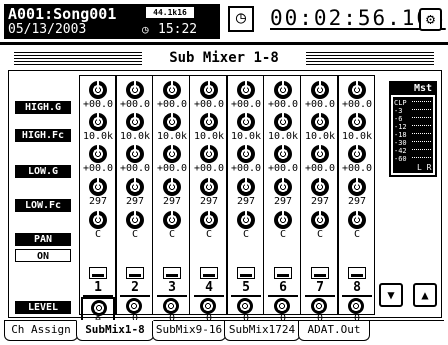 Image resolution: width=448 pixels, height=345 pixels. Describe the element at coordinates (425, 295) in the screenshot. I see `scroll-up-button: ▲` at that location.